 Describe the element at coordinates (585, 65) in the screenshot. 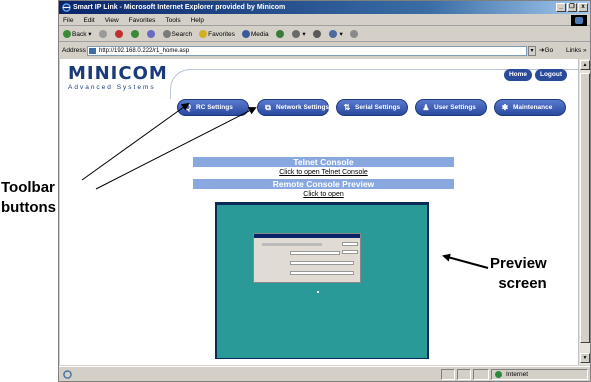

I see `scroll-up-button: ▲` at that location.